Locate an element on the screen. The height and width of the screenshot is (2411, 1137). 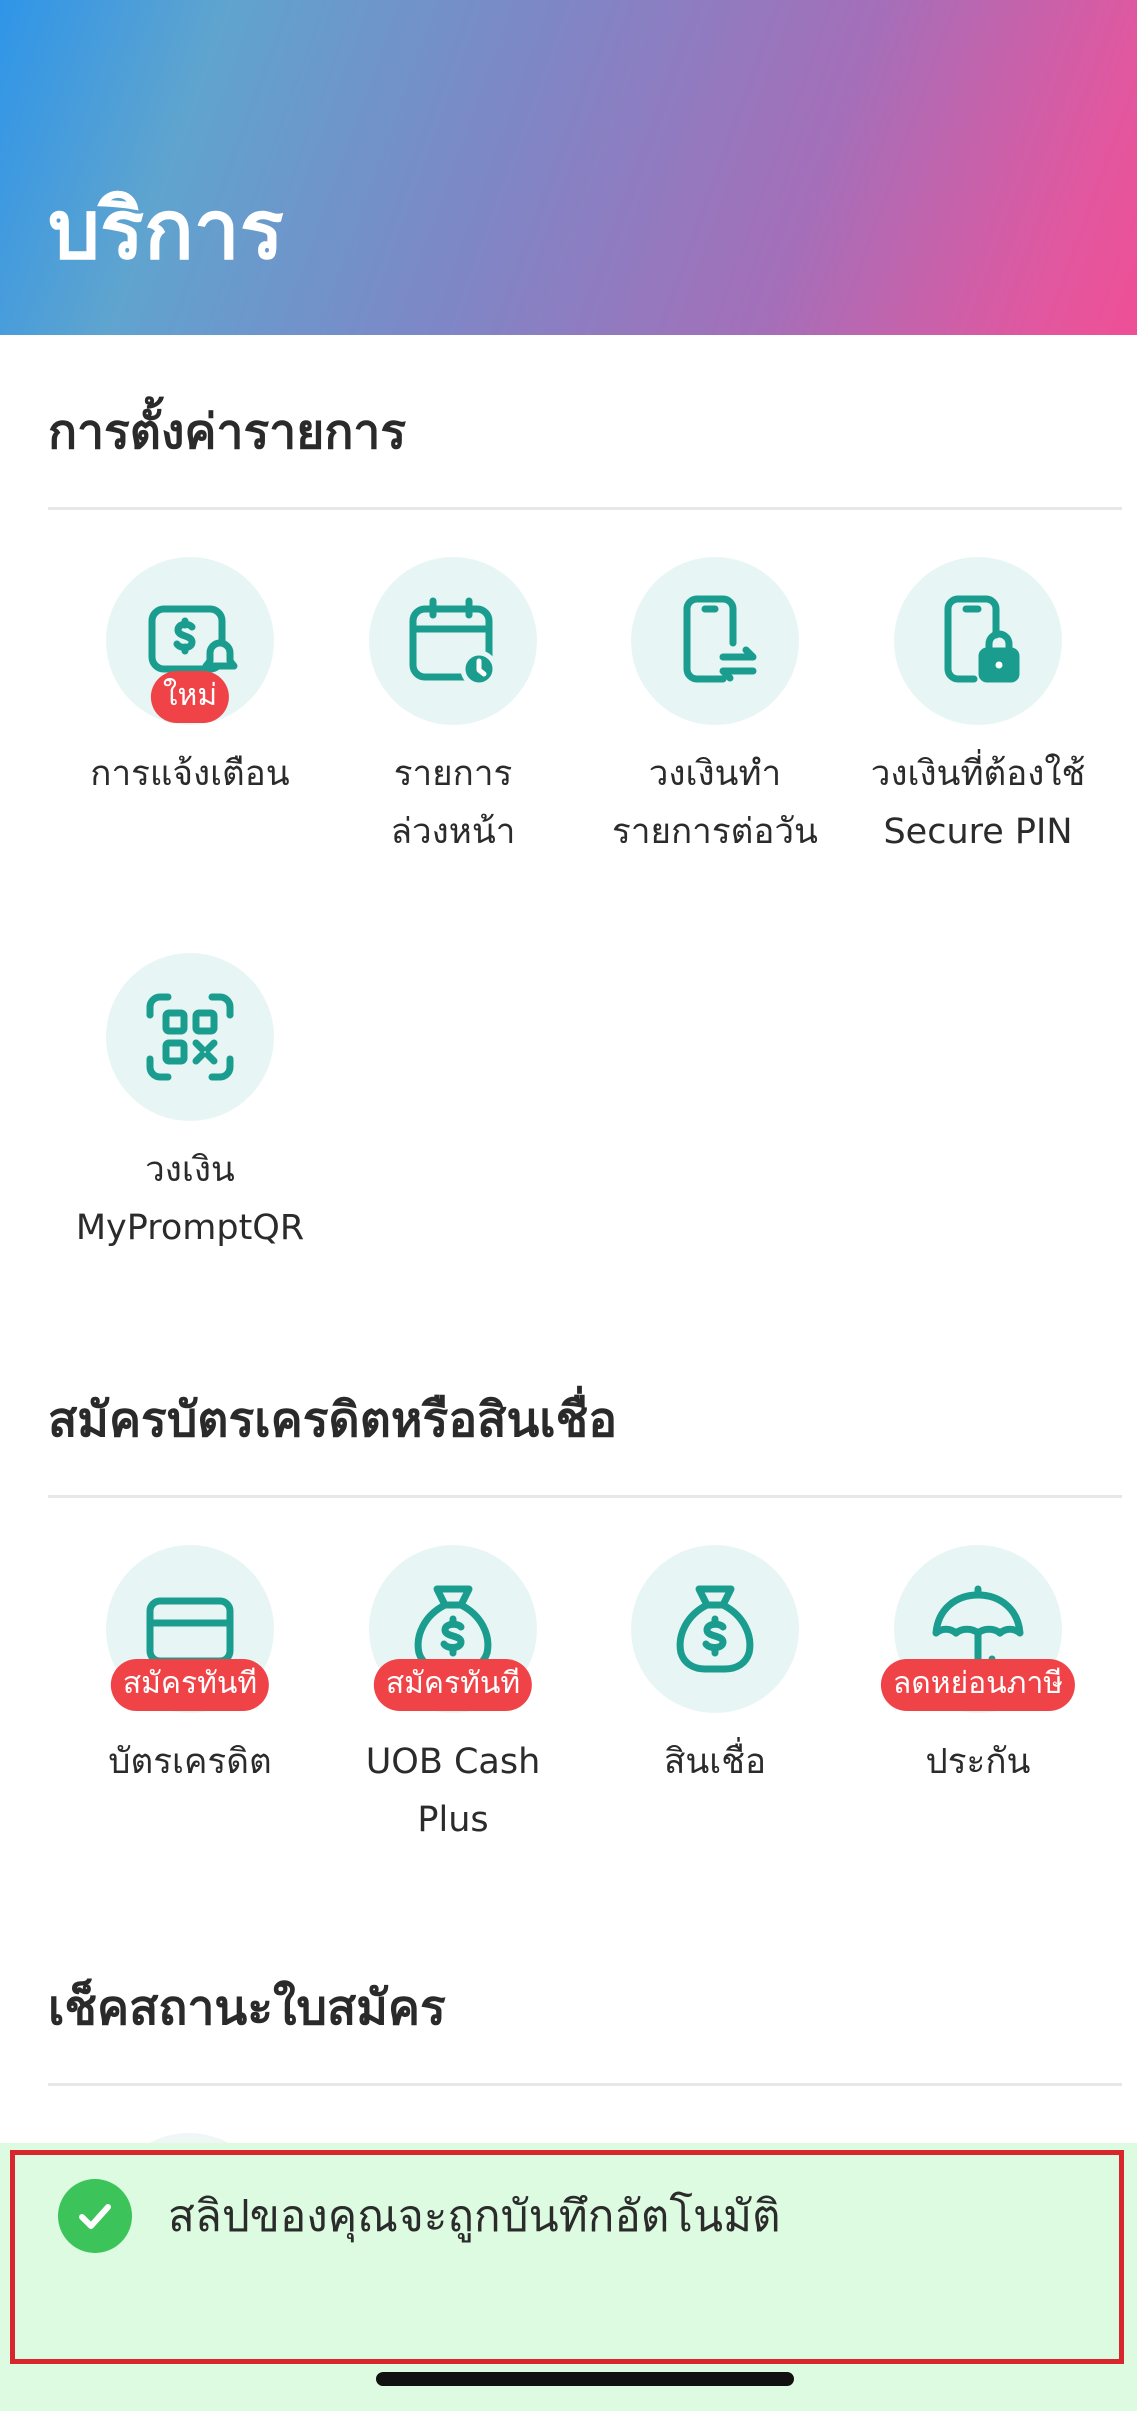
toast-highlight-frame is located at coordinates (567, 2257).